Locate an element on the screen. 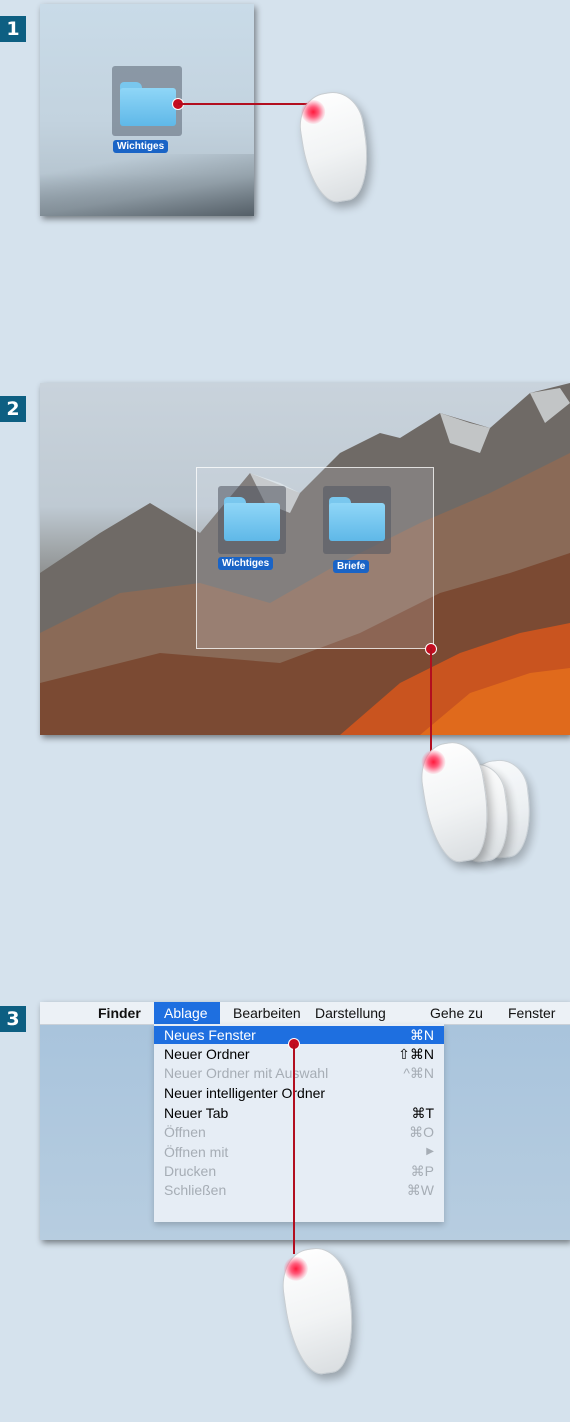 The image size is (570, 1422). folder-icon-briefe is located at coordinates (357, 519).